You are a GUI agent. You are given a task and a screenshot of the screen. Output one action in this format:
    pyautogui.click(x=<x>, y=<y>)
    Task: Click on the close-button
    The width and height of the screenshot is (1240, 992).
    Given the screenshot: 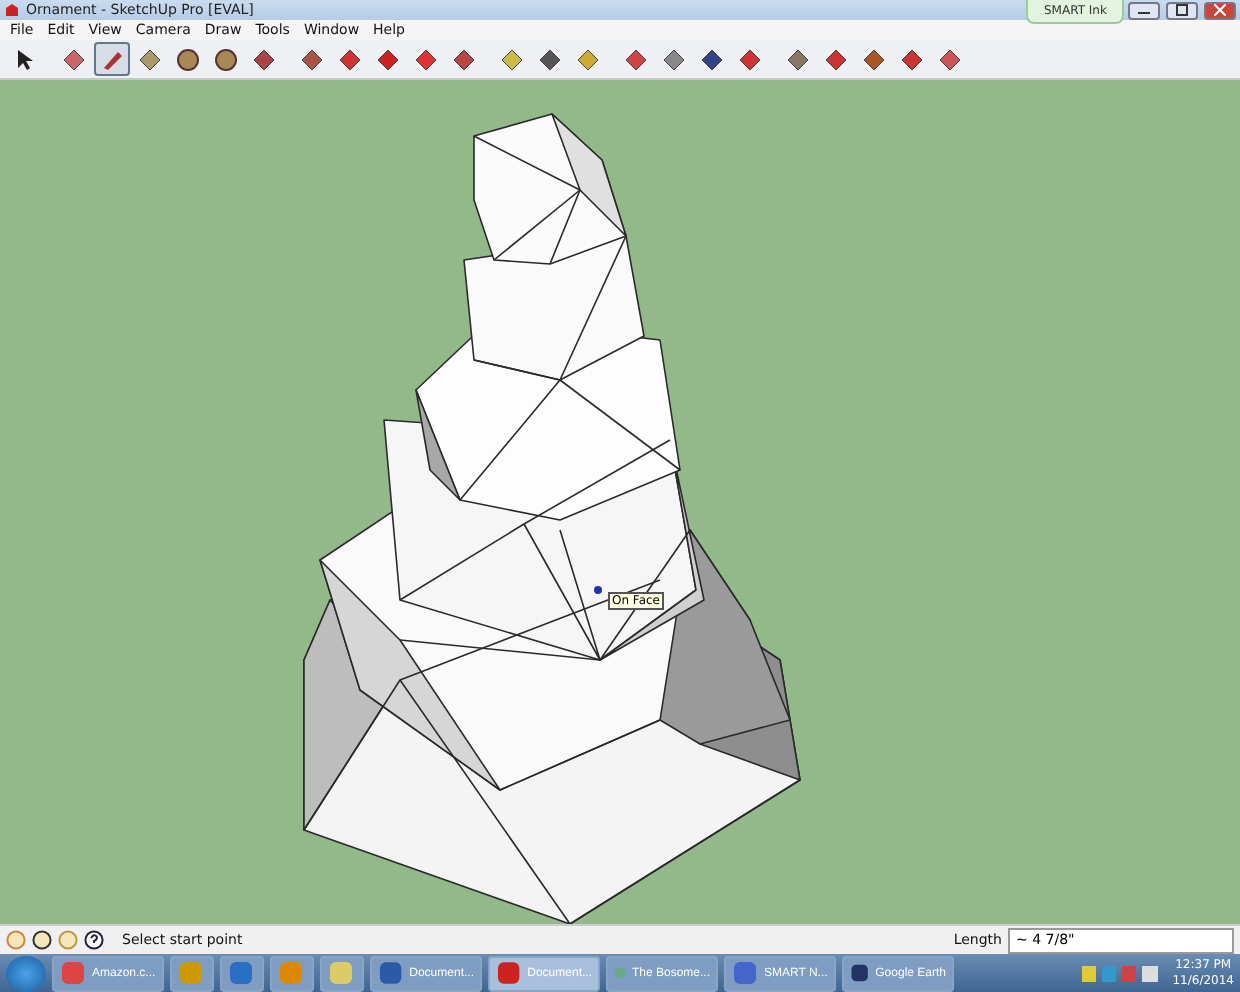 What is the action you would take?
    pyautogui.click(x=1220, y=10)
    